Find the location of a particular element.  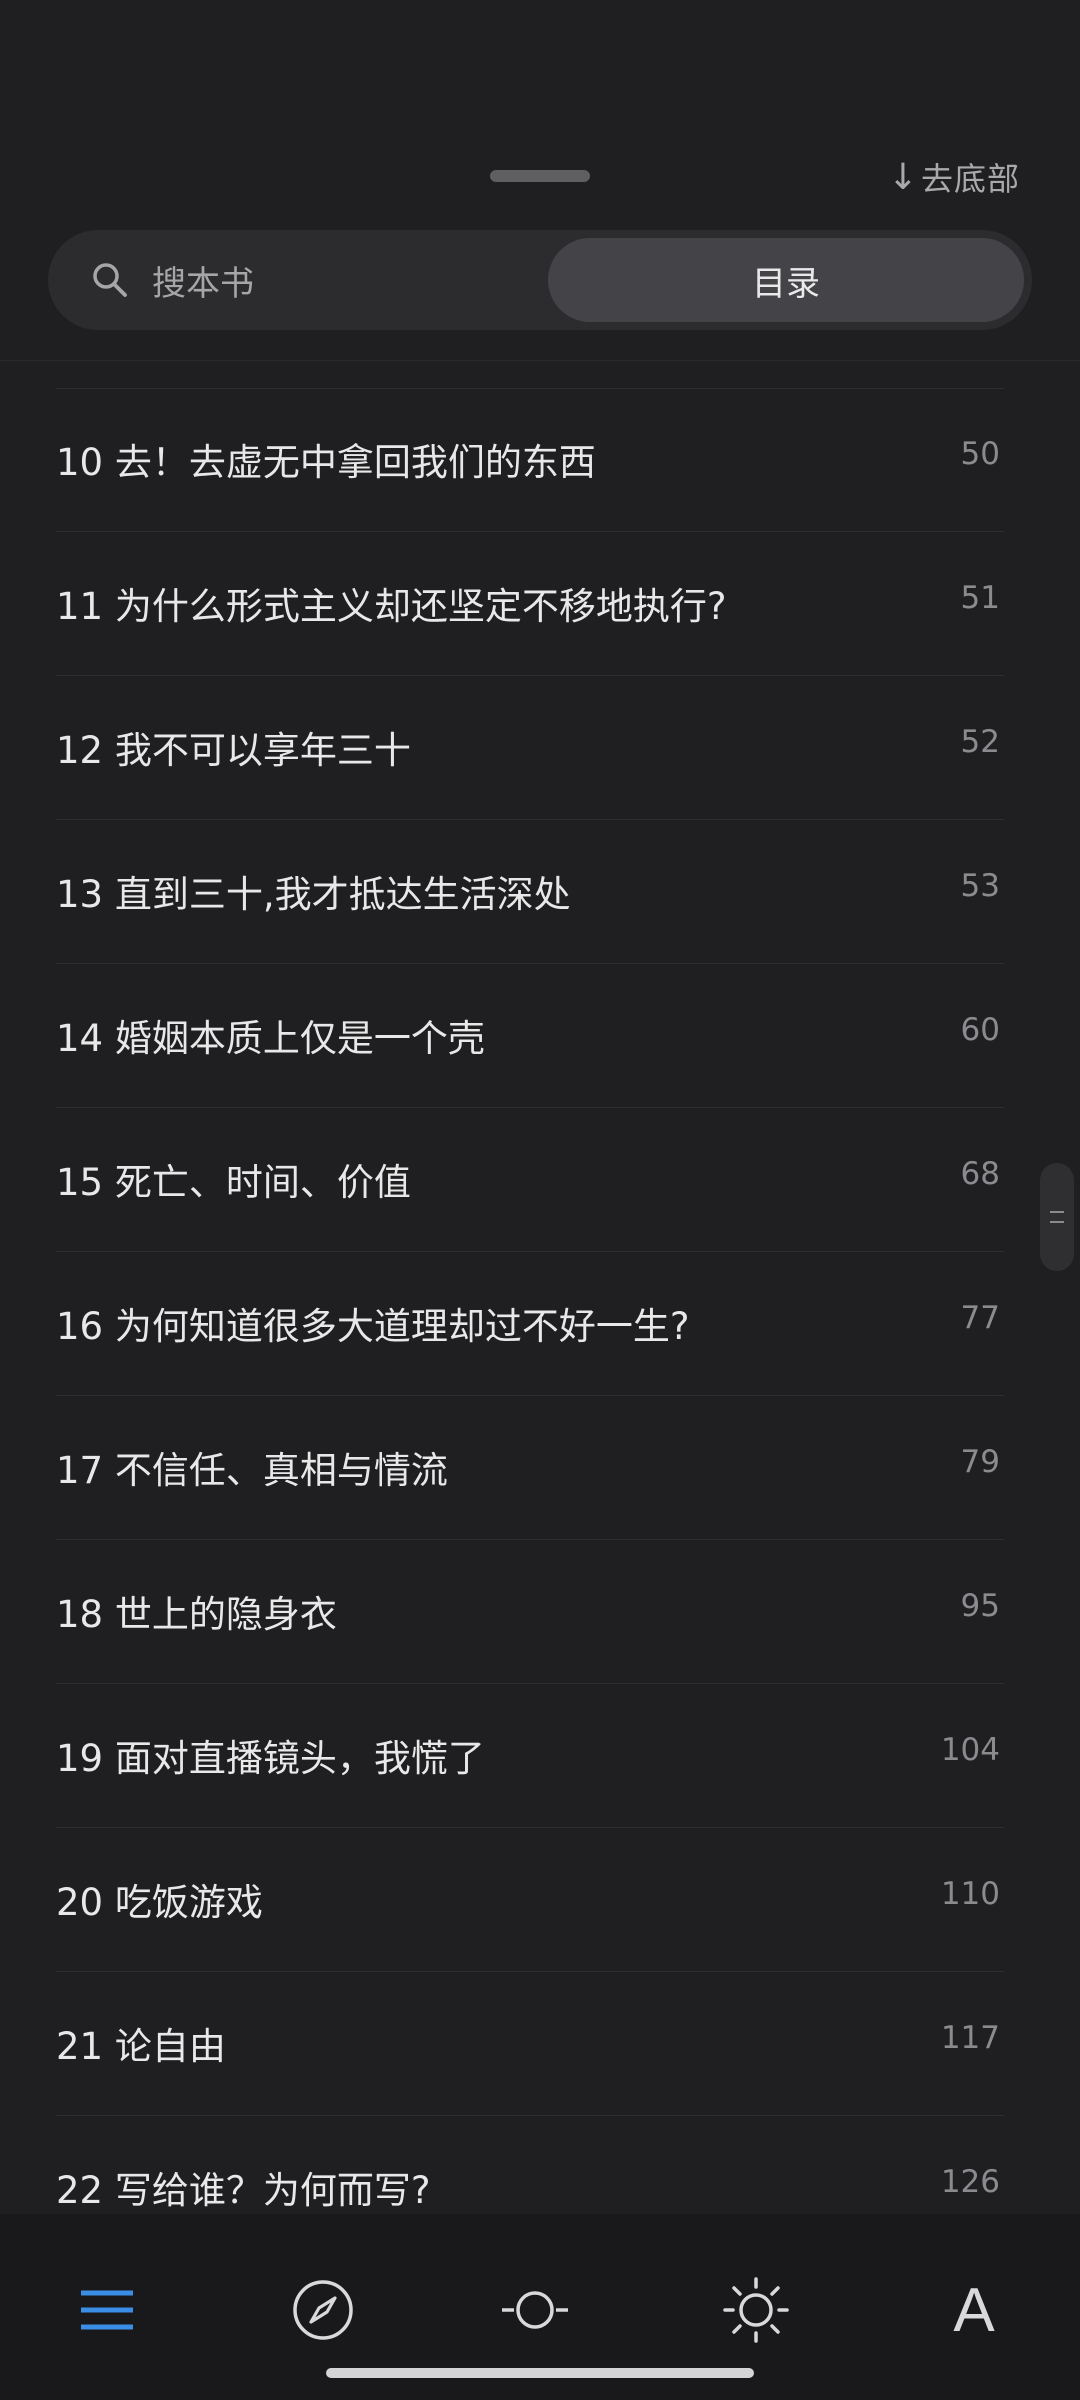

chapter-title: 21 论自由 is located at coordinates (141, 2046).